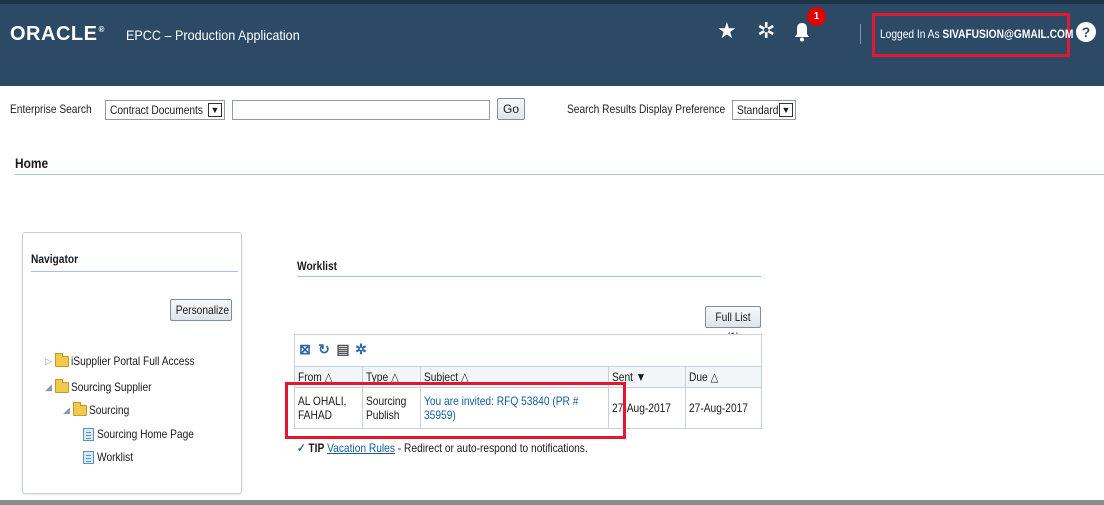 This screenshot has width=1104, height=505. Describe the element at coordinates (201, 310) in the screenshot. I see `personalize-button: Personalize` at that location.